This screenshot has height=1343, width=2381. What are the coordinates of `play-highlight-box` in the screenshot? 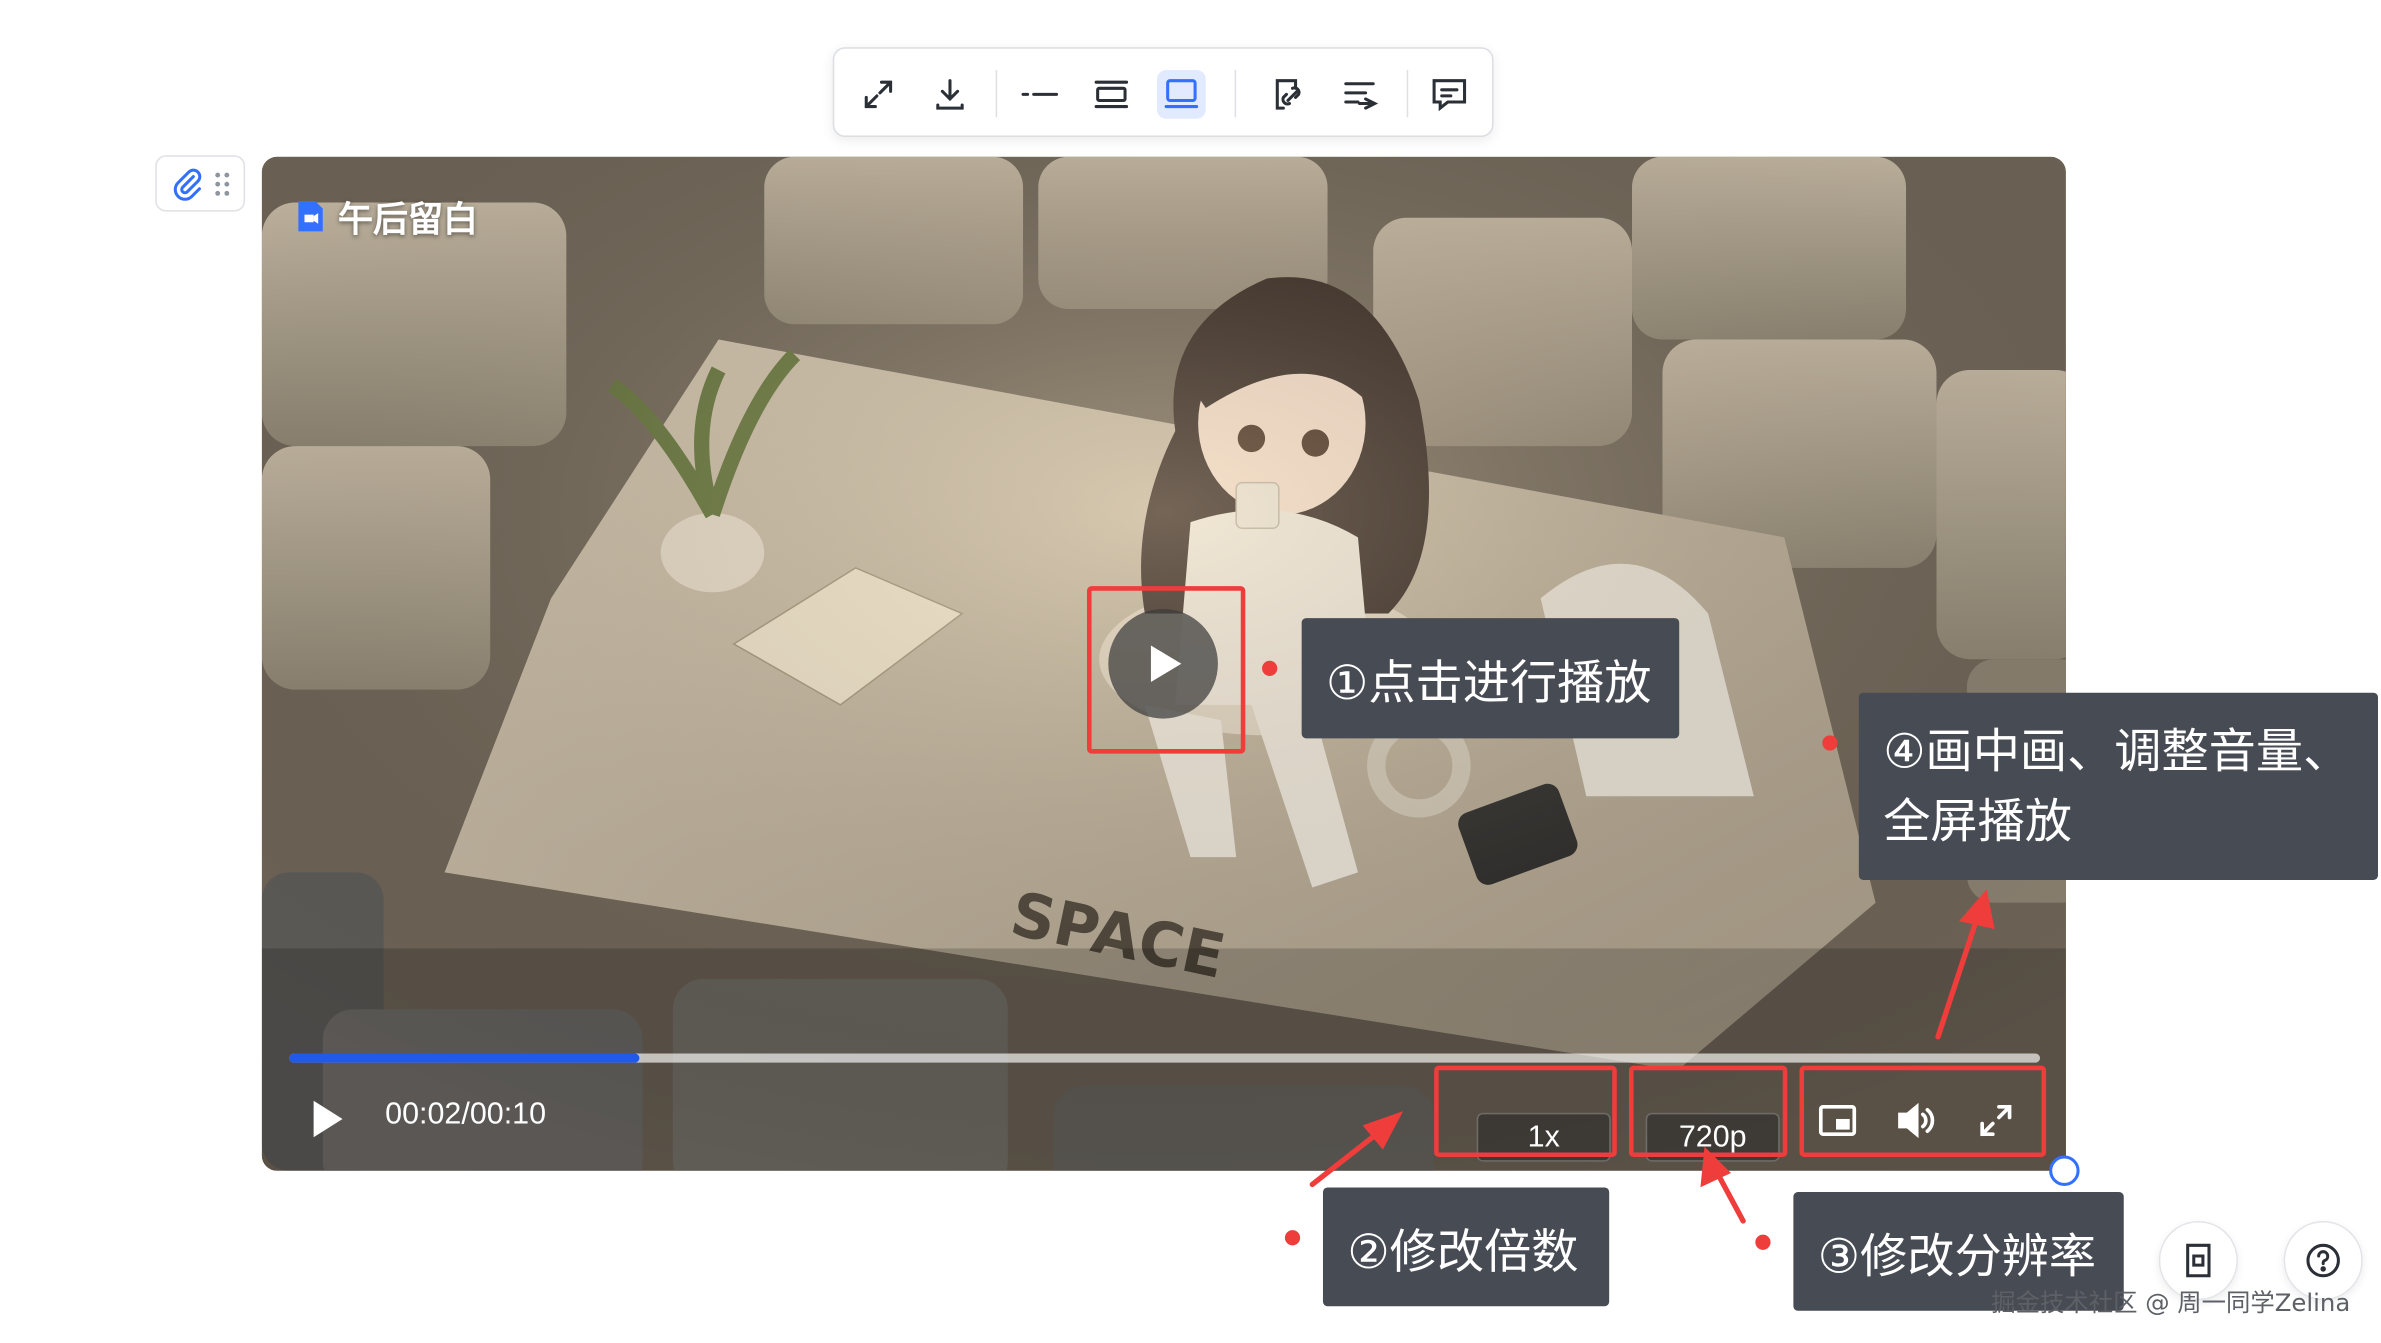 It's located at (1166, 670).